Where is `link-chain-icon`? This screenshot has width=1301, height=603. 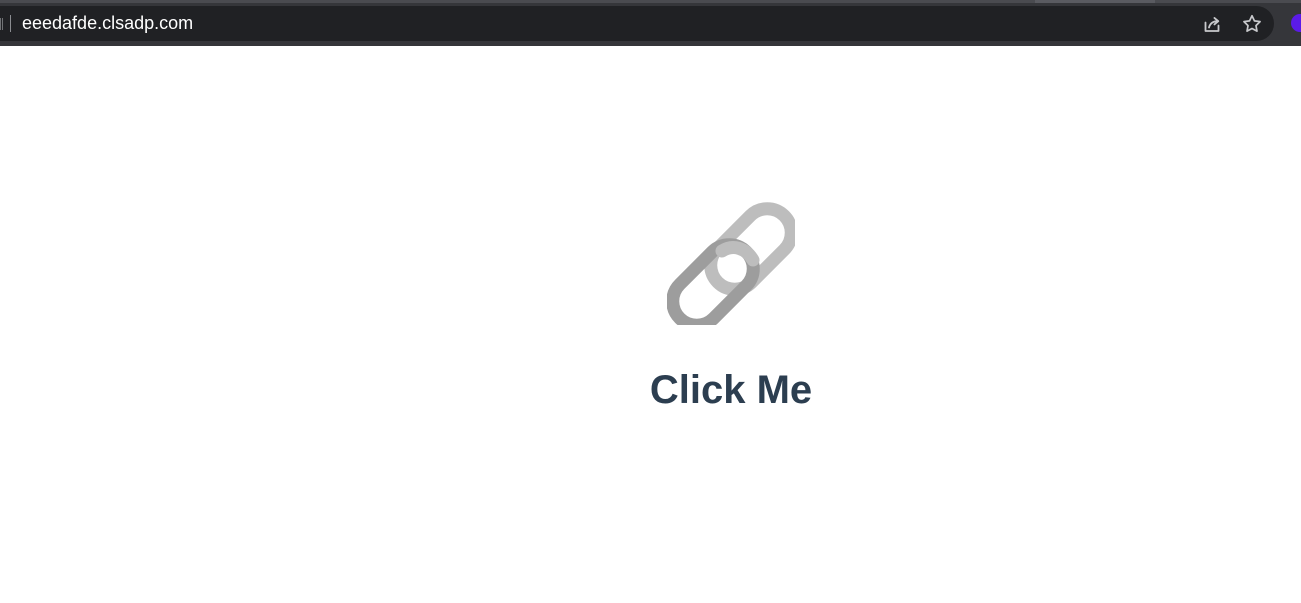 link-chain-icon is located at coordinates (732, 265).